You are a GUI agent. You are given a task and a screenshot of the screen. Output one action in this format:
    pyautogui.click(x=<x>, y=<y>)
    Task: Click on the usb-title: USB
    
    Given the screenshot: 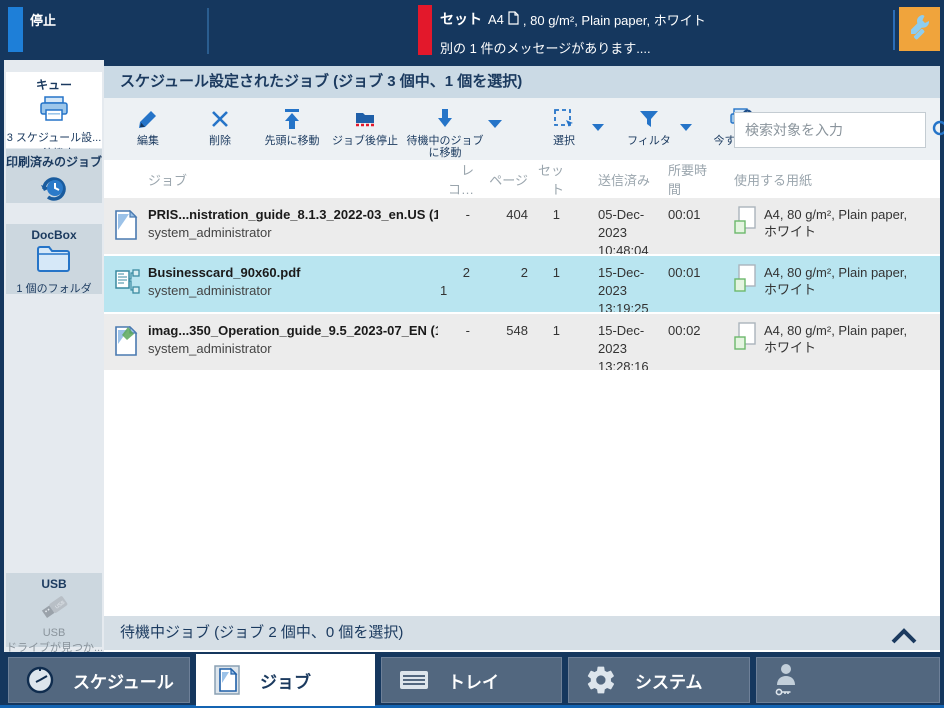 What is the action you would take?
    pyautogui.click(x=54, y=584)
    